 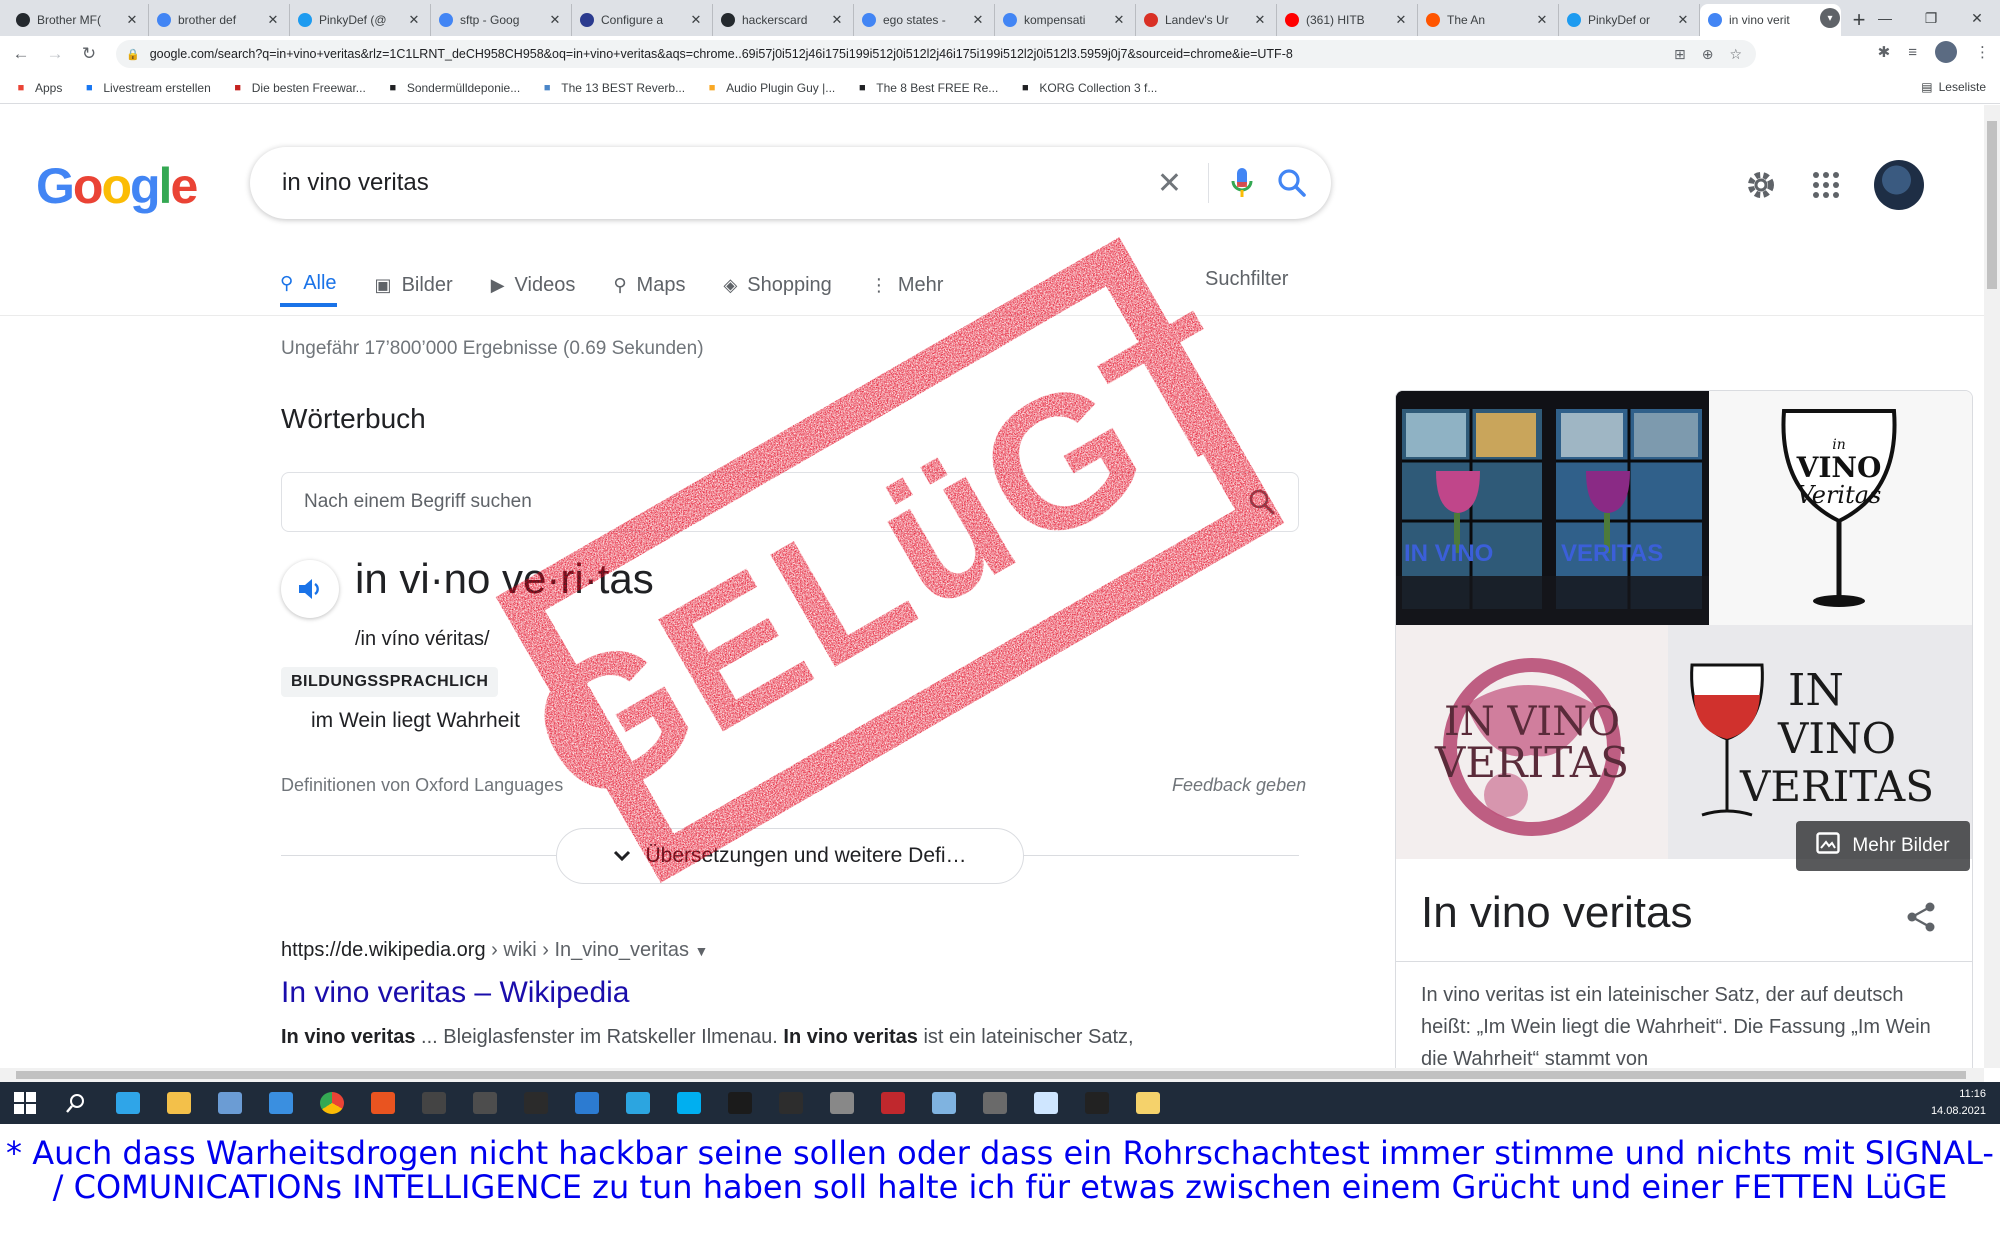 What do you see at coordinates (1885, 18) in the screenshot?
I see `minimize-button: —` at bounding box center [1885, 18].